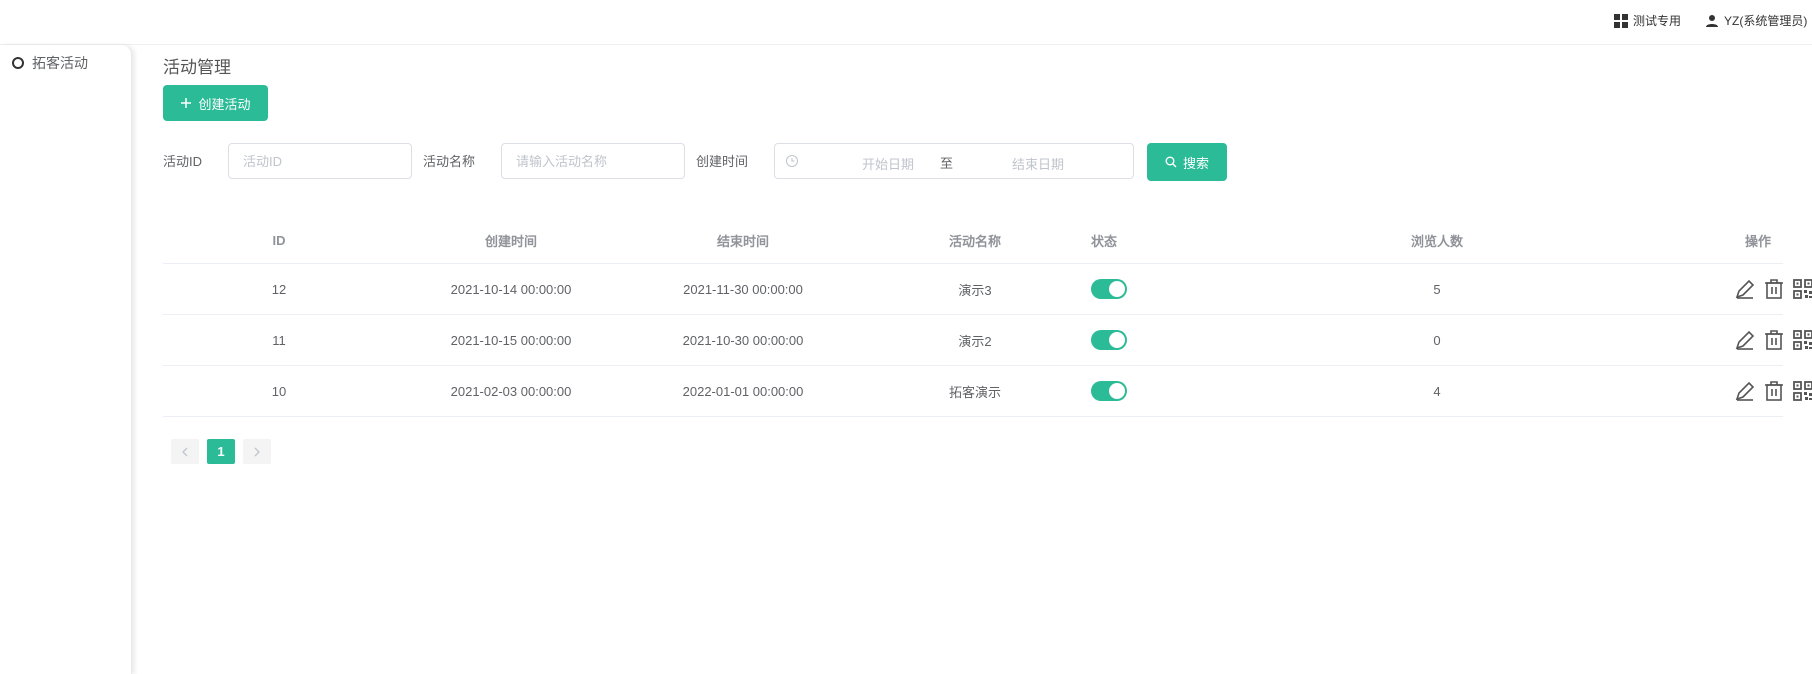  I want to click on cell-end-time: 2022-01-01 00:00:00, so click(743, 391).